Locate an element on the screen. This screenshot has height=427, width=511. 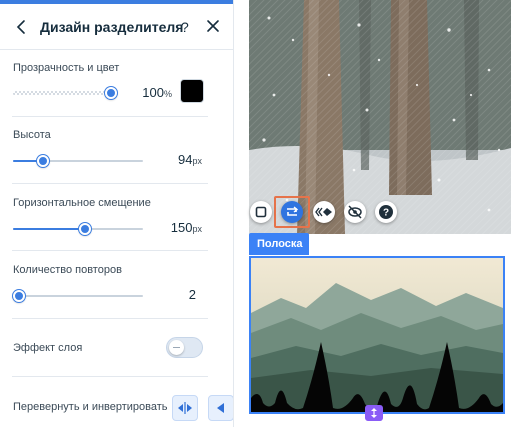
strip-label-tab: Полоска is located at coordinates (279, 244).